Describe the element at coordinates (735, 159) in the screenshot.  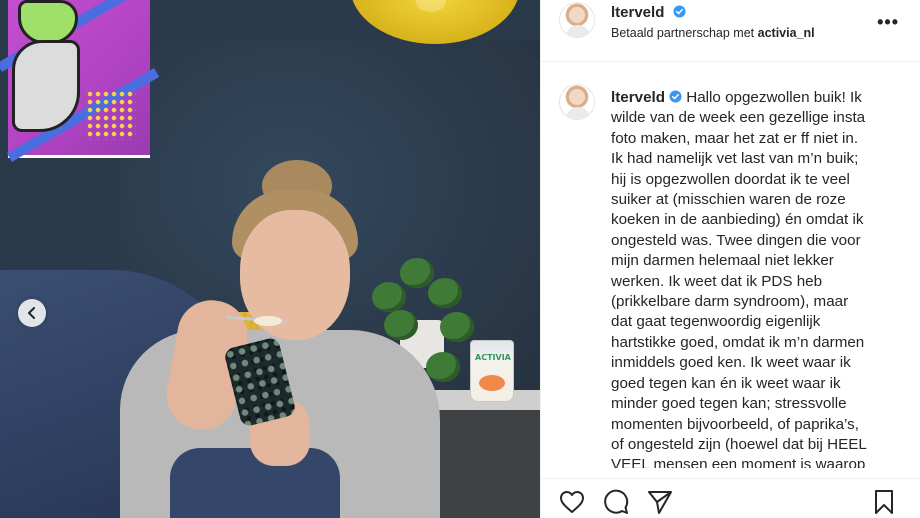
I see `caption-line: Ik had namelijk vet last van m’n buik;` at that location.